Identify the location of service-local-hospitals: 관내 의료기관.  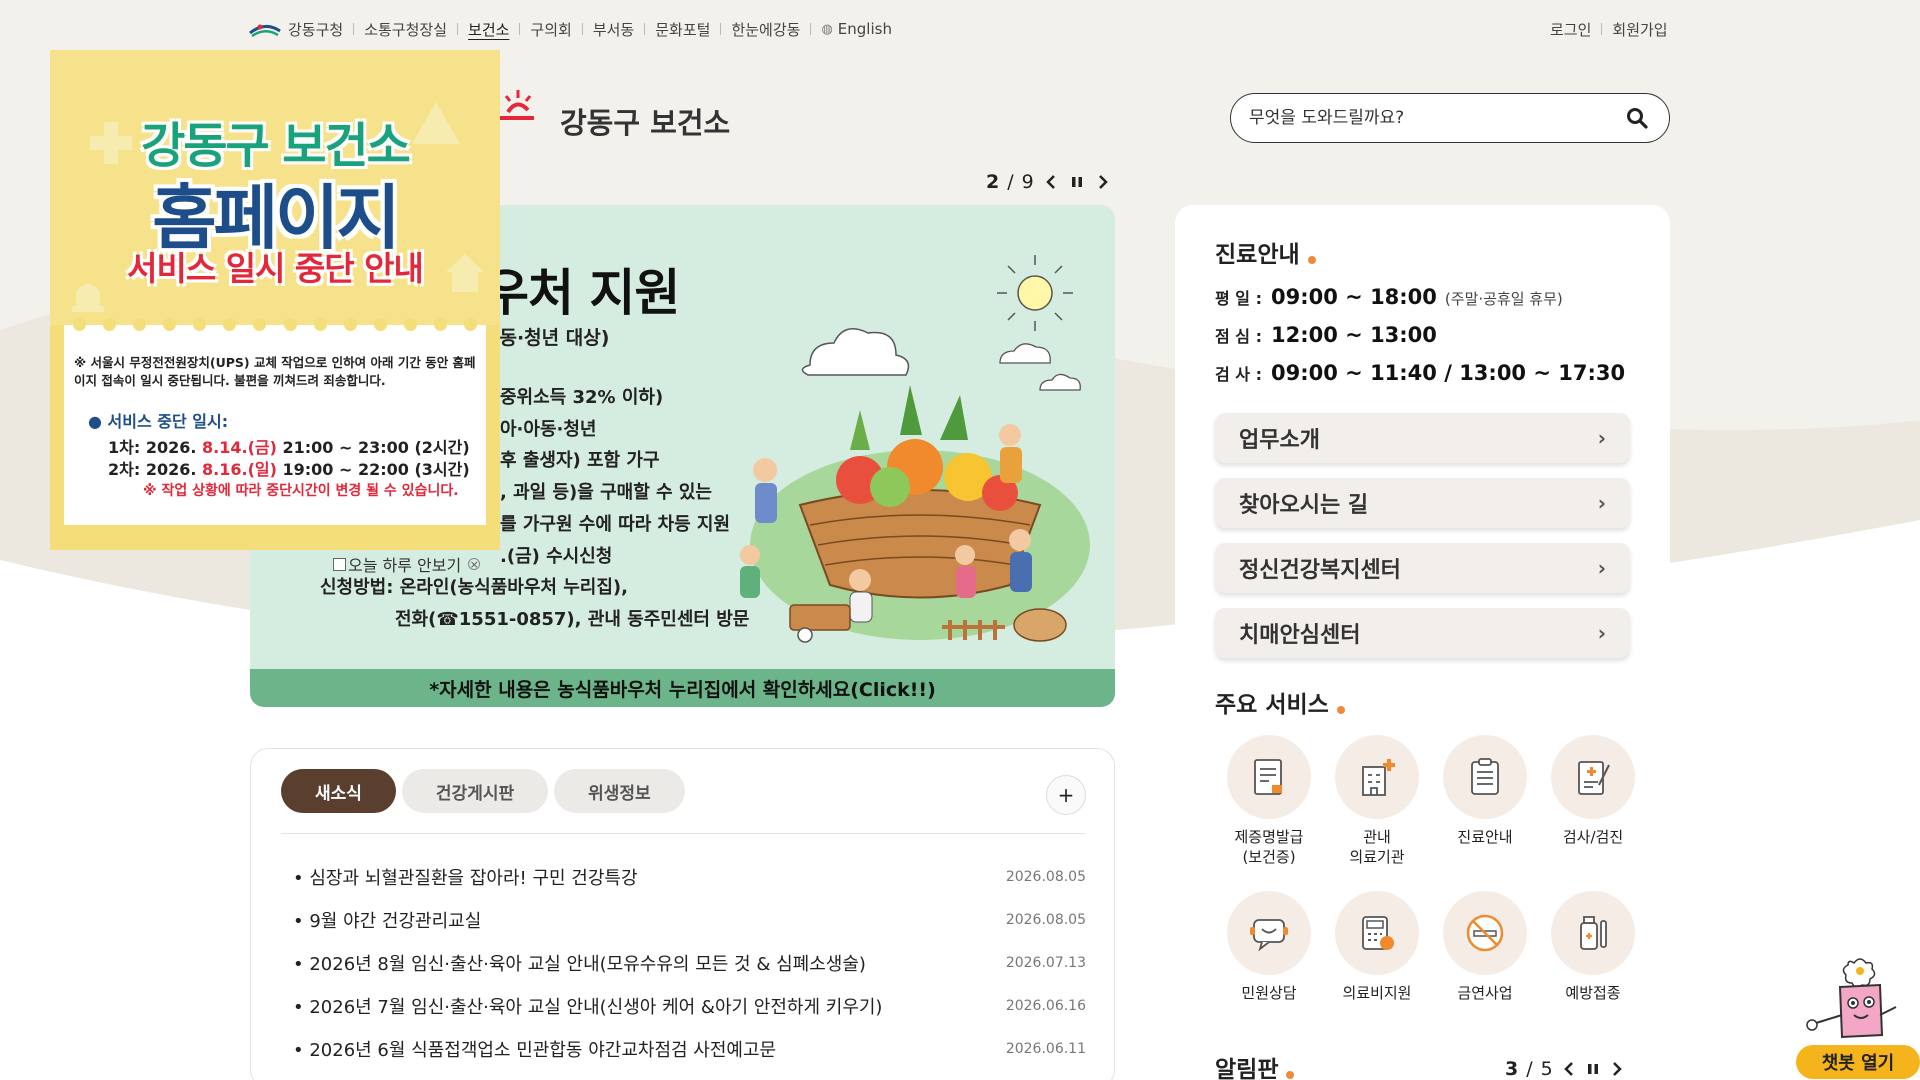
(1377, 801).